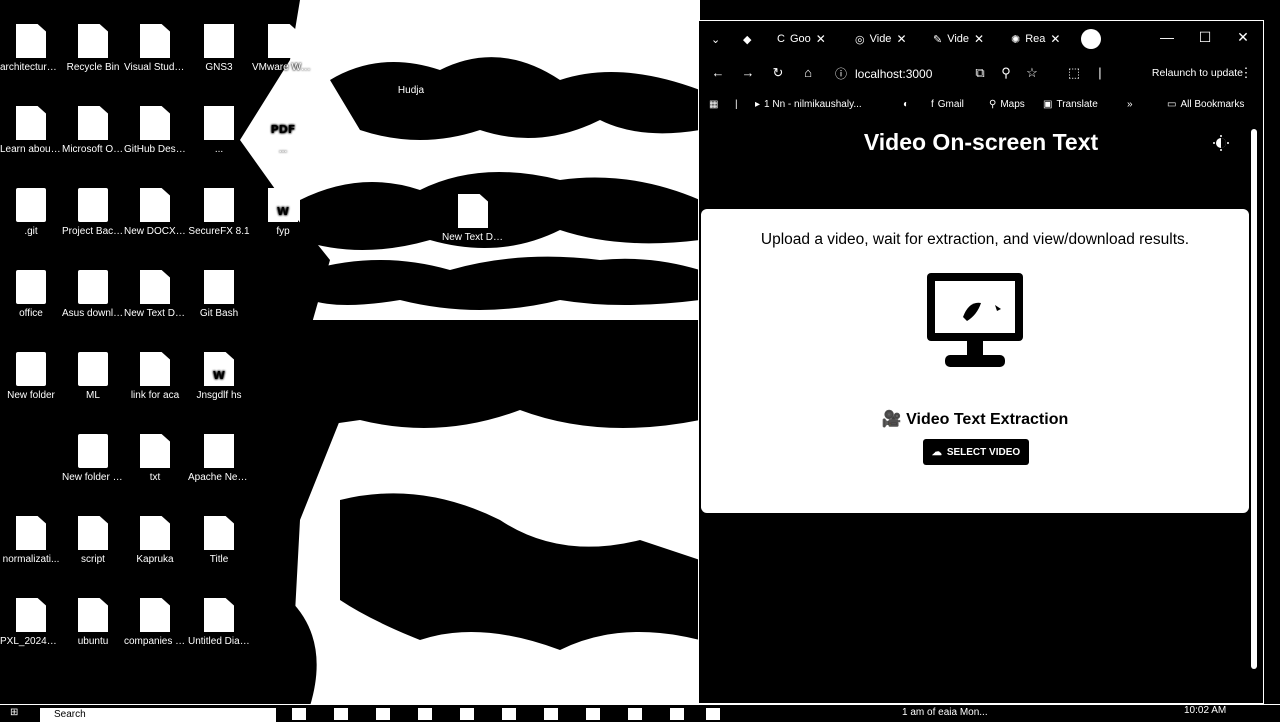  Describe the element at coordinates (31, 131) in the screenshot. I see `desktop-icon: Learn about this picture` at that location.